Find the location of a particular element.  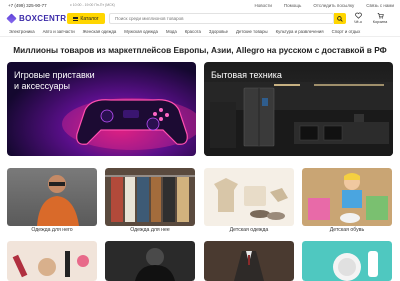

nav-item-sport: Спорт и отдых is located at coordinates (346, 32).